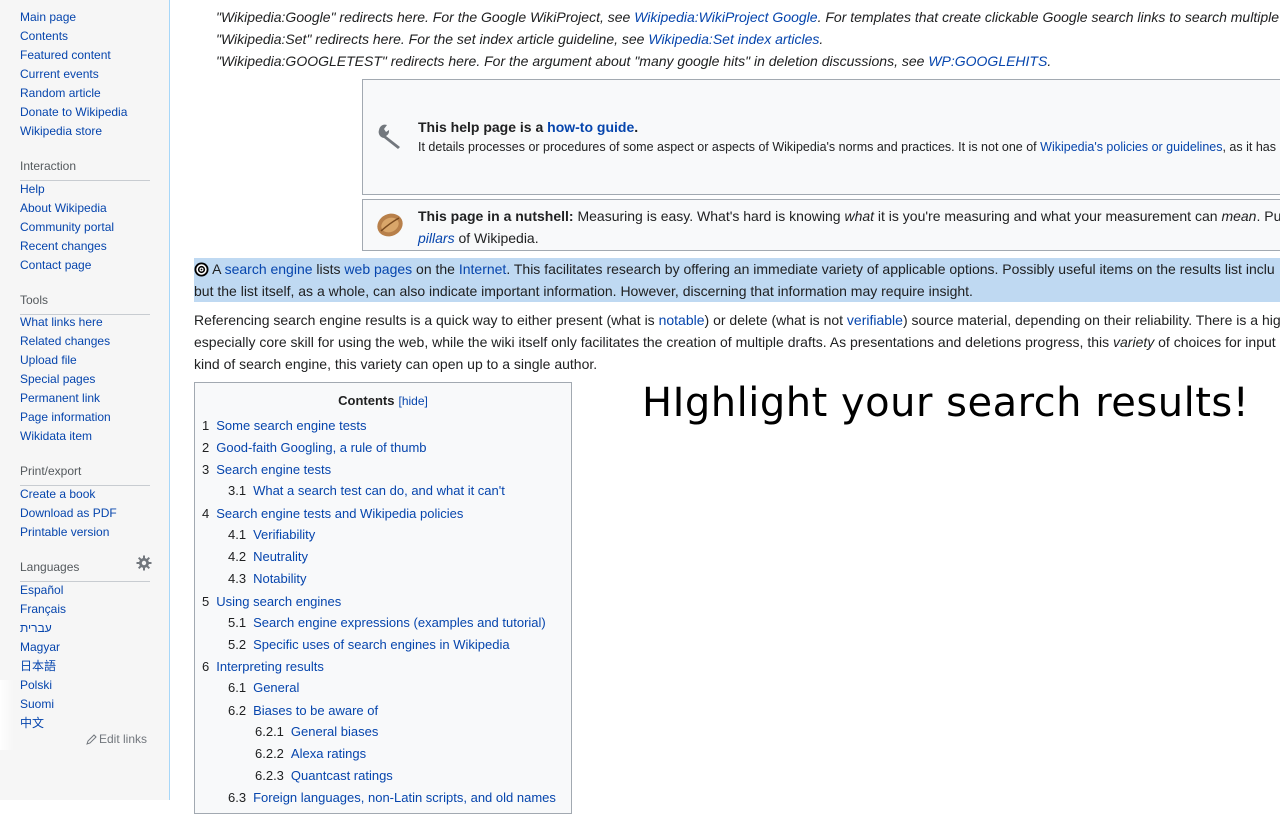 The height and width of the screenshot is (814, 1280). I want to click on language-link: Magyar, so click(40, 647).